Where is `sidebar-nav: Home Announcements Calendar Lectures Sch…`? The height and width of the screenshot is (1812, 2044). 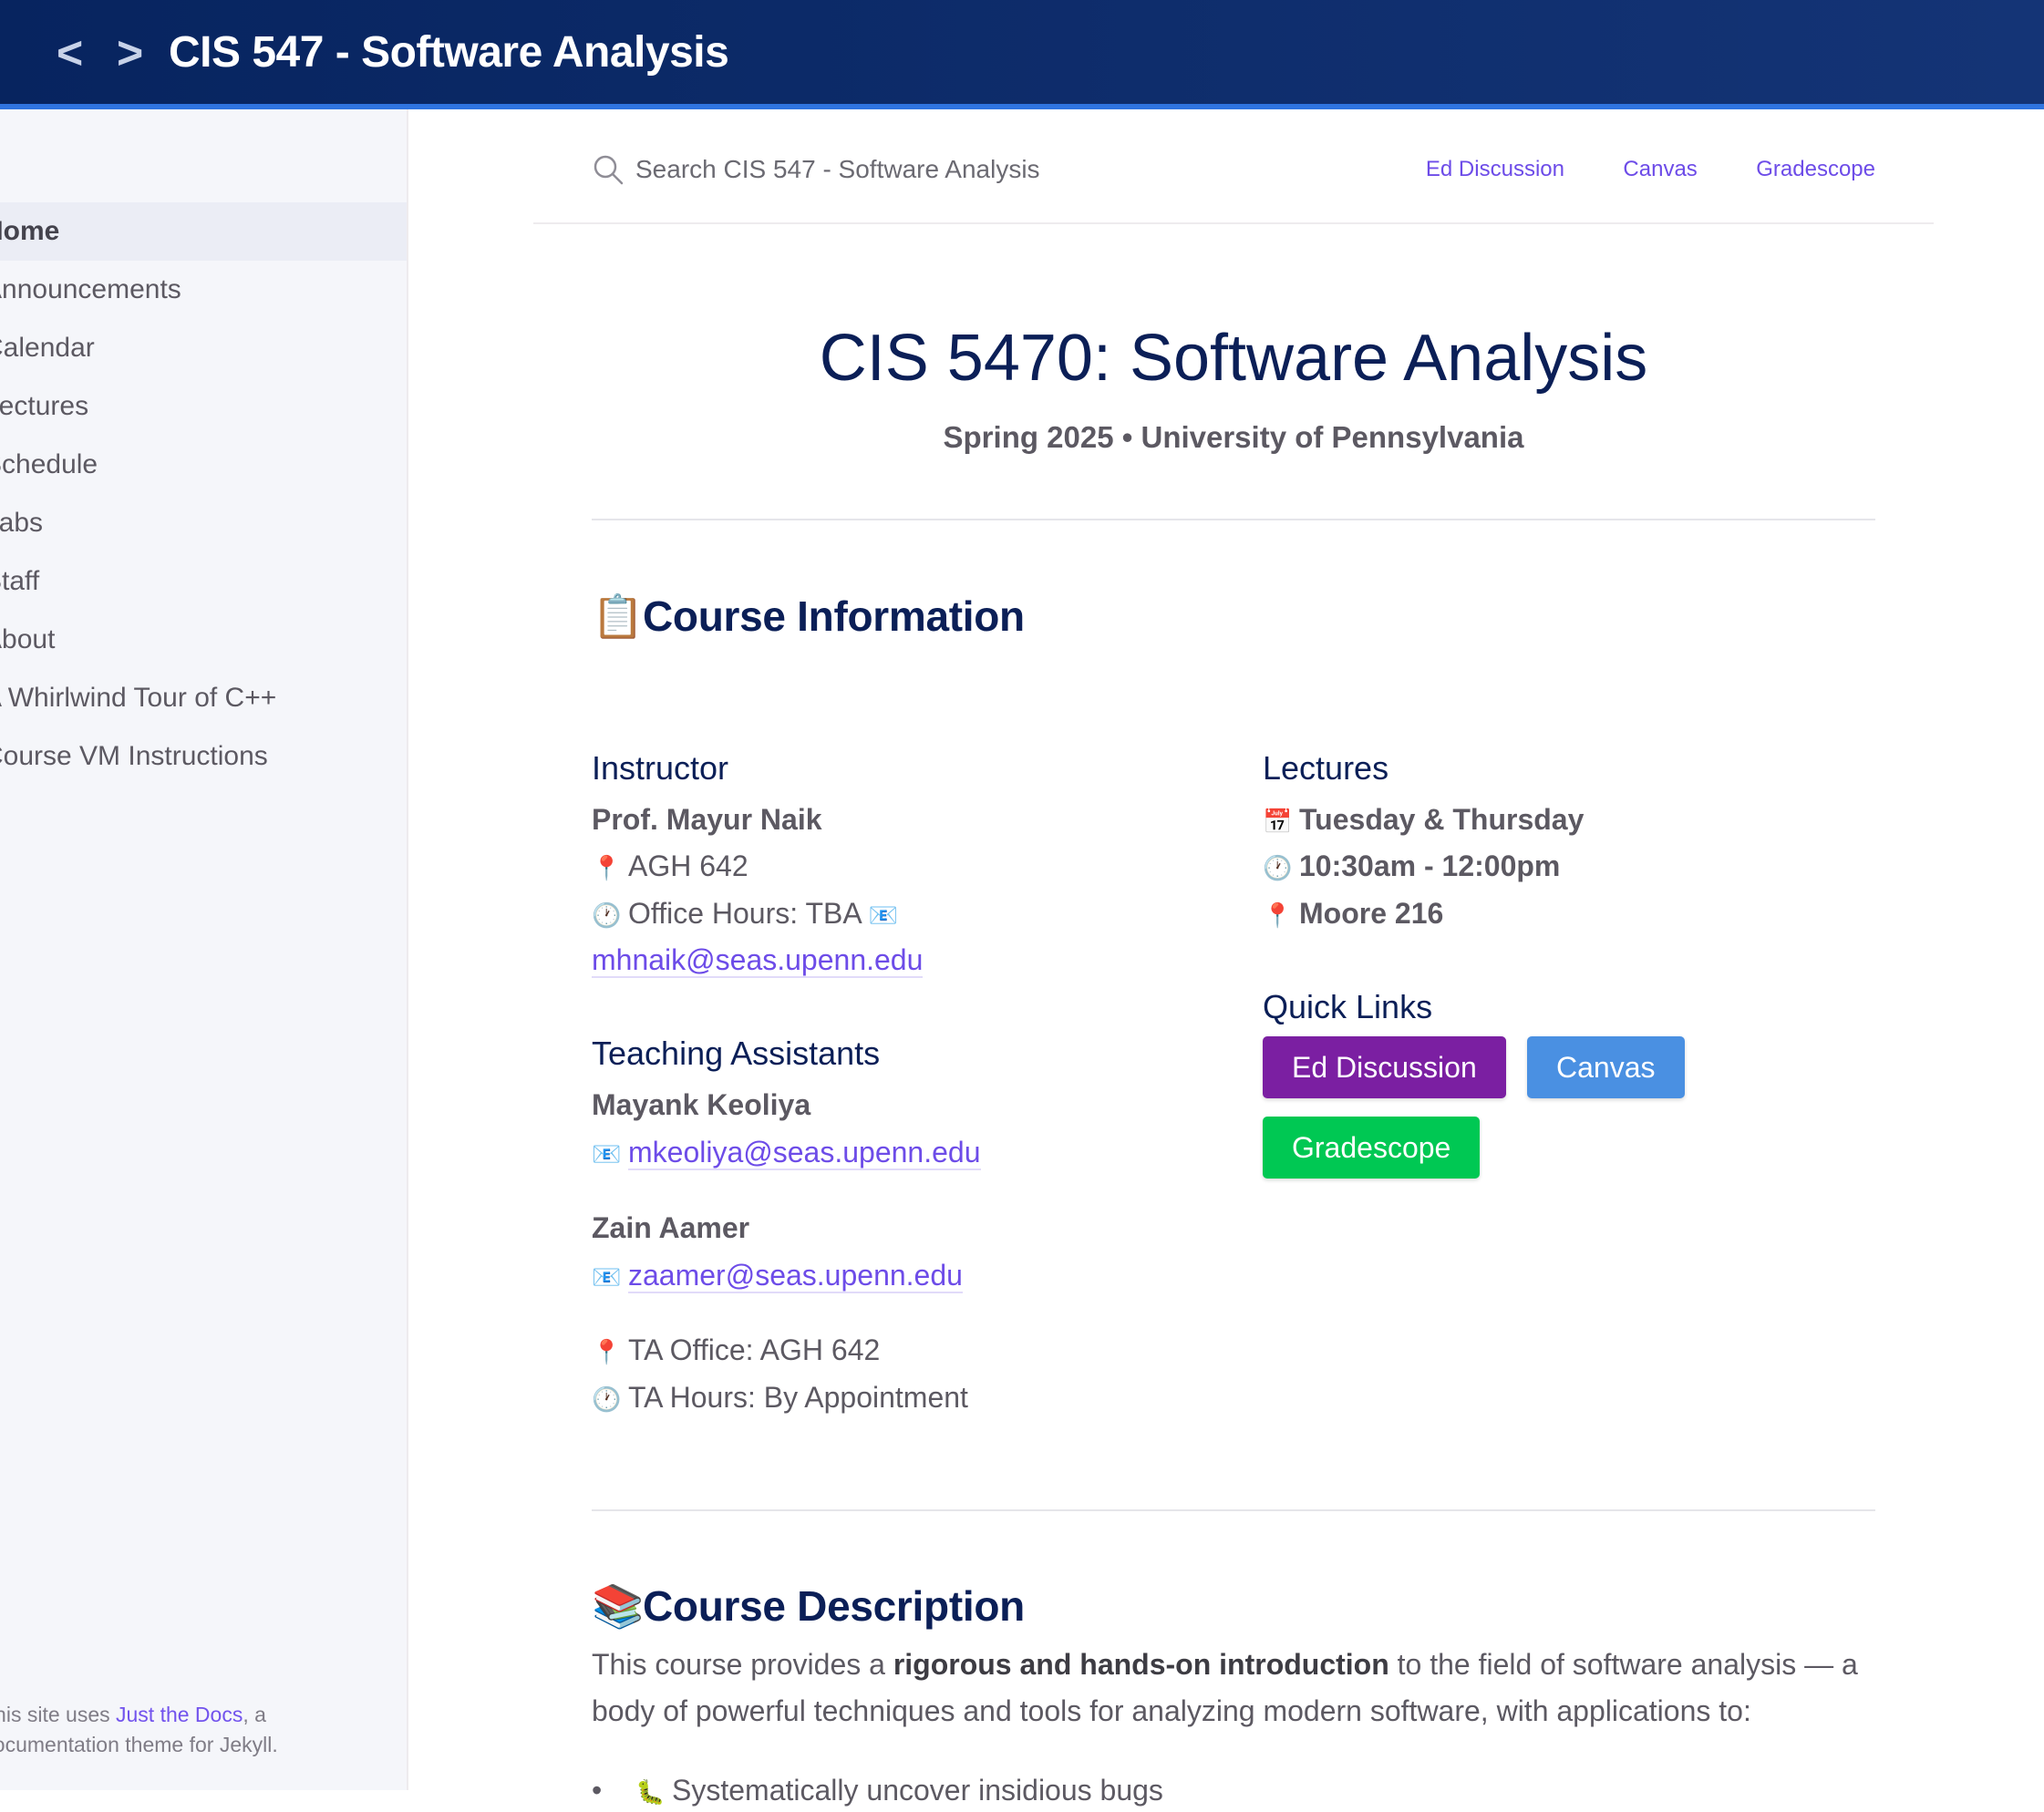 sidebar-nav: Home Announcements Calendar Lectures Sch… is located at coordinates (203, 494).